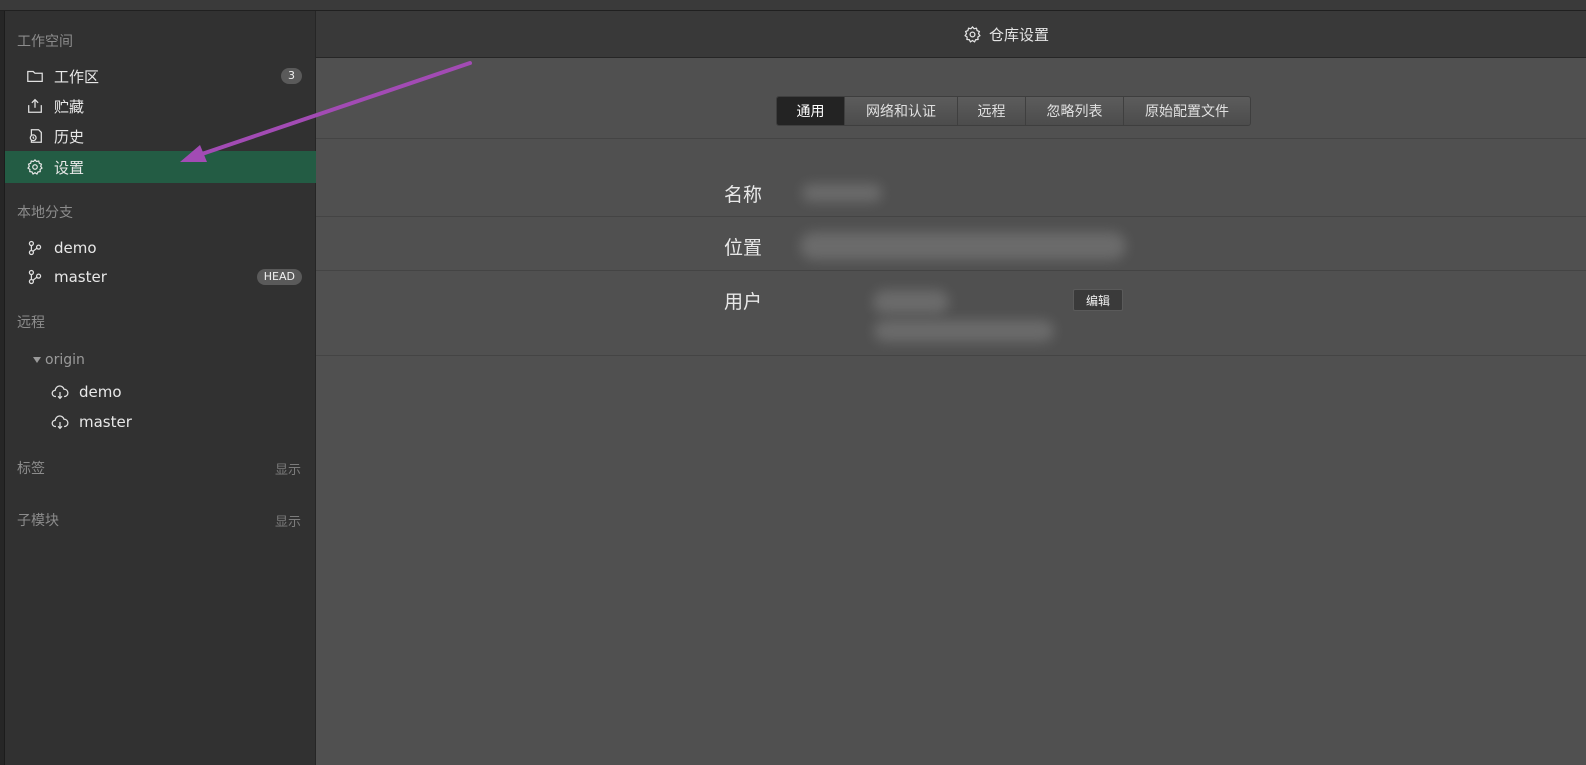 This screenshot has width=1586, height=765. What do you see at coordinates (160, 136) in the screenshot?
I see `sidebar-item-history: 历史` at bounding box center [160, 136].